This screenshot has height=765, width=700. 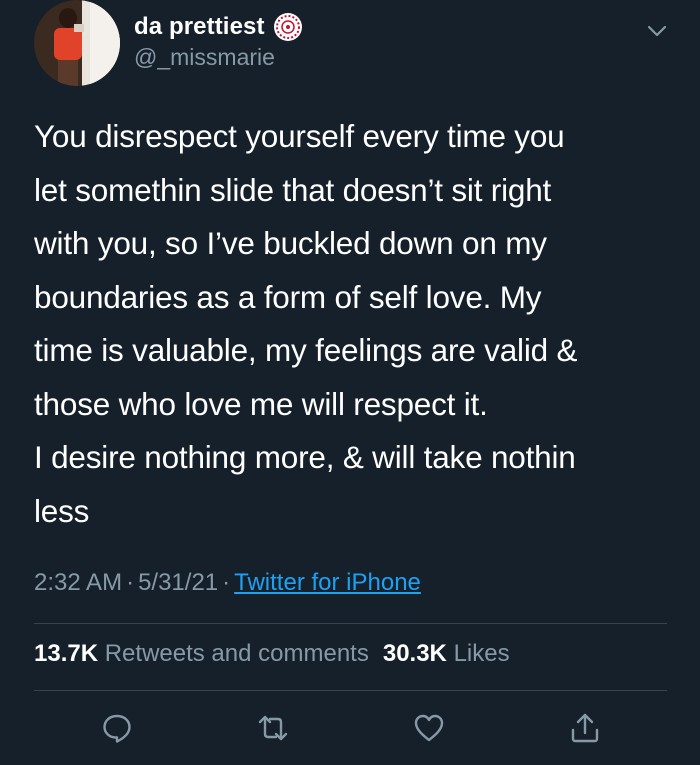 I want to click on avatar, so click(x=77, y=43).